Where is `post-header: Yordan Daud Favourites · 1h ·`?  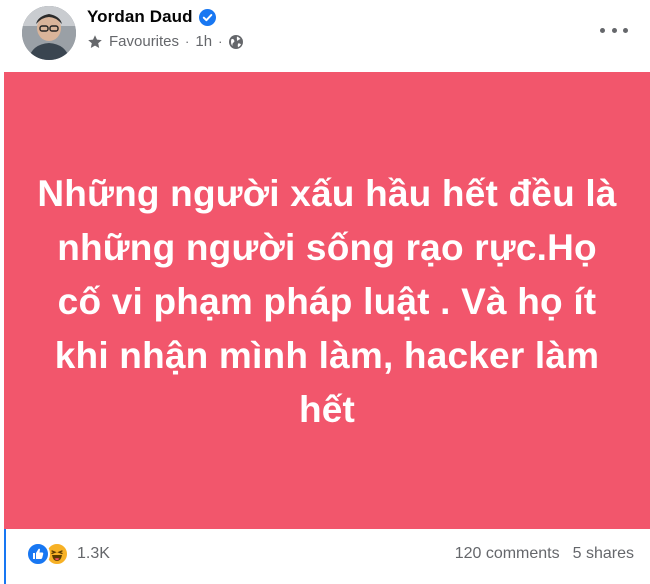 post-header: Yordan Daud Favourites · 1h · is located at coordinates (325, 36).